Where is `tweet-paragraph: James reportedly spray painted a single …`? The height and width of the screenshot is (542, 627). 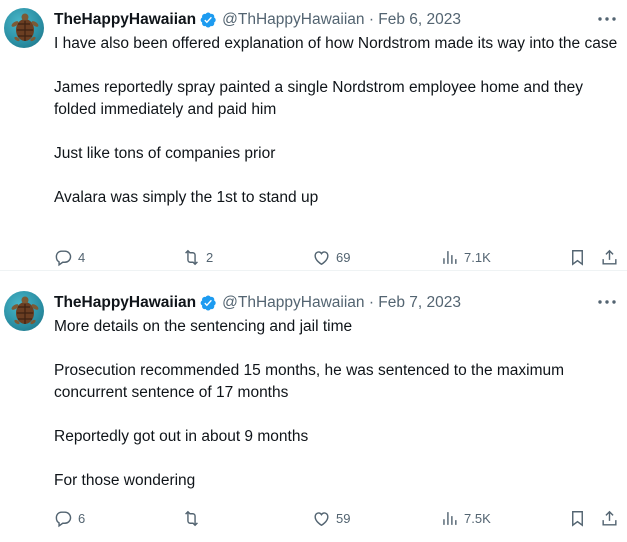
tweet-paragraph: James reportedly spray painted a single … is located at coordinates (318, 98).